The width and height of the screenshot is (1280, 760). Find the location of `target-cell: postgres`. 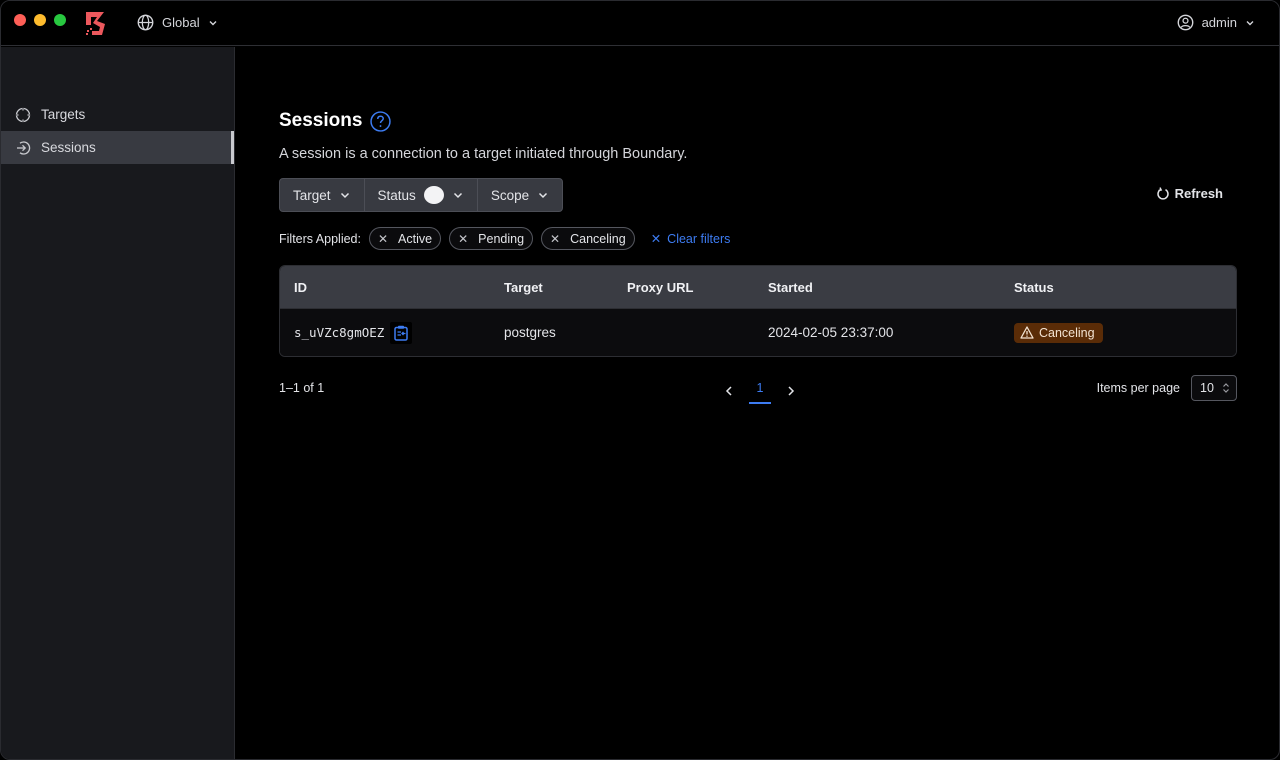

target-cell: postgres is located at coordinates (565, 332).